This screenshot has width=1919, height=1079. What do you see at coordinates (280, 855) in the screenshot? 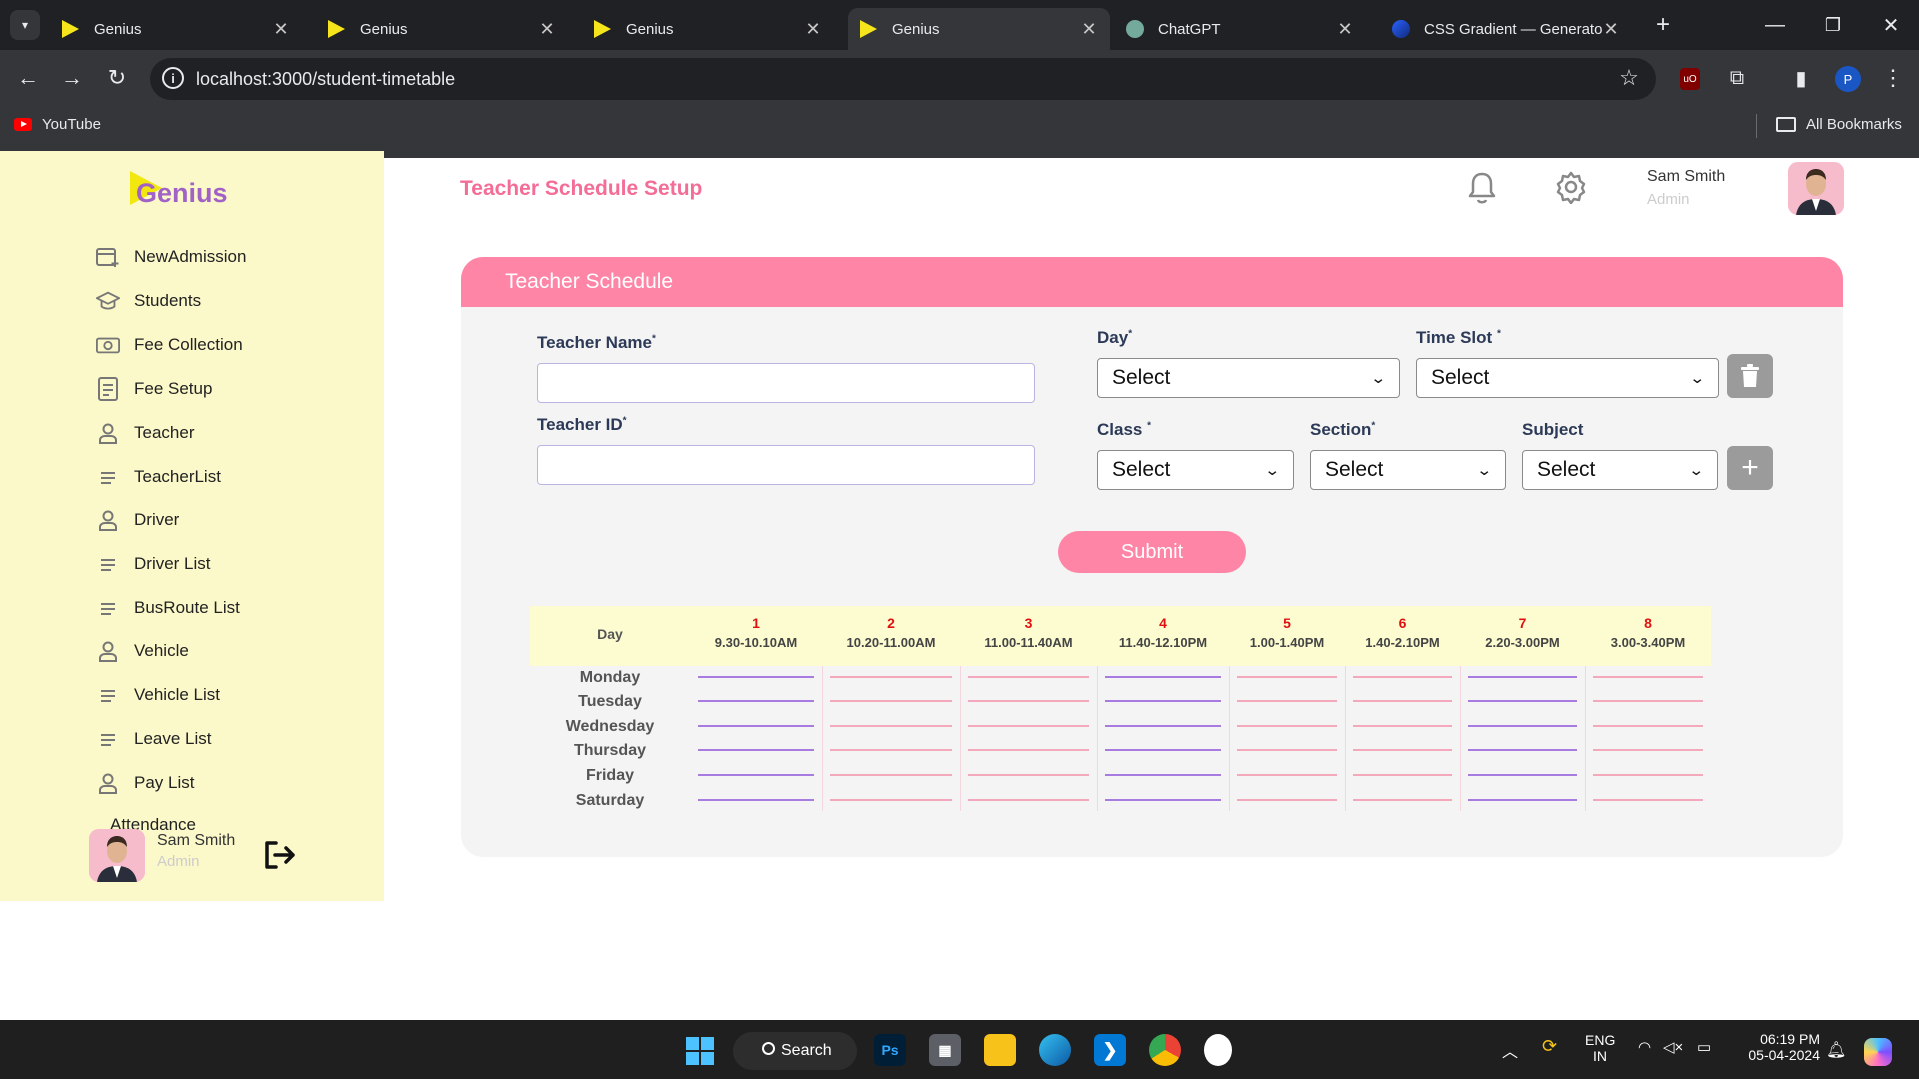
I see `logout-icon` at bounding box center [280, 855].